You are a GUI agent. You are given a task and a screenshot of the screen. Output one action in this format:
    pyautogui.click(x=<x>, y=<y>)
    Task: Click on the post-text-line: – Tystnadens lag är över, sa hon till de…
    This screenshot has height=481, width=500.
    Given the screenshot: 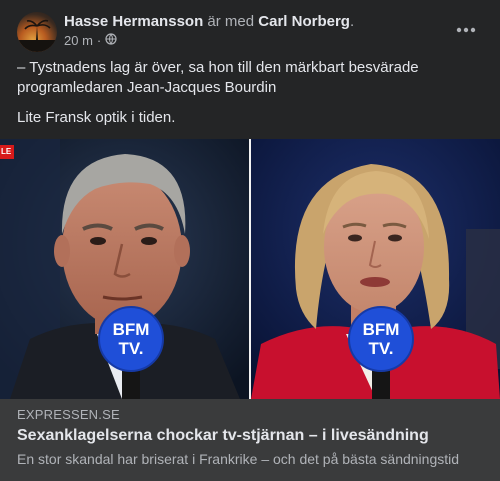 What is the action you would take?
    pyautogui.click(x=218, y=77)
    